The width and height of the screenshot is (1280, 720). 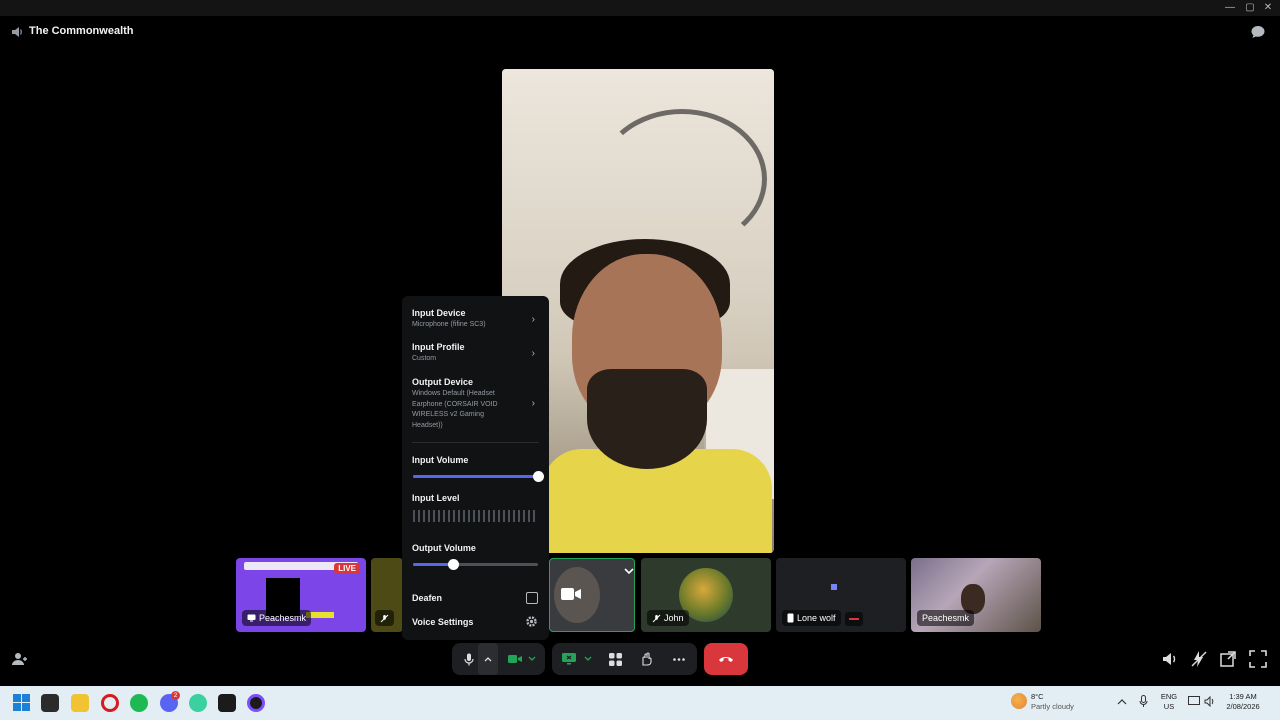 I want to click on file-explorer-icon, so click(x=80, y=703).